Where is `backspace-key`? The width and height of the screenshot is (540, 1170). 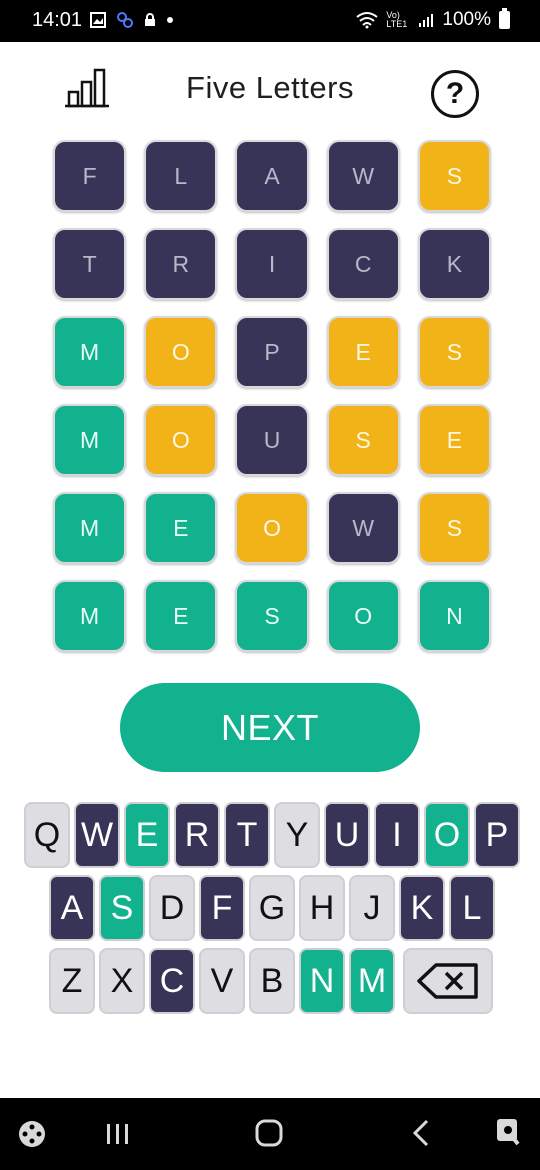 backspace-key is located at coordinates (448, 981).